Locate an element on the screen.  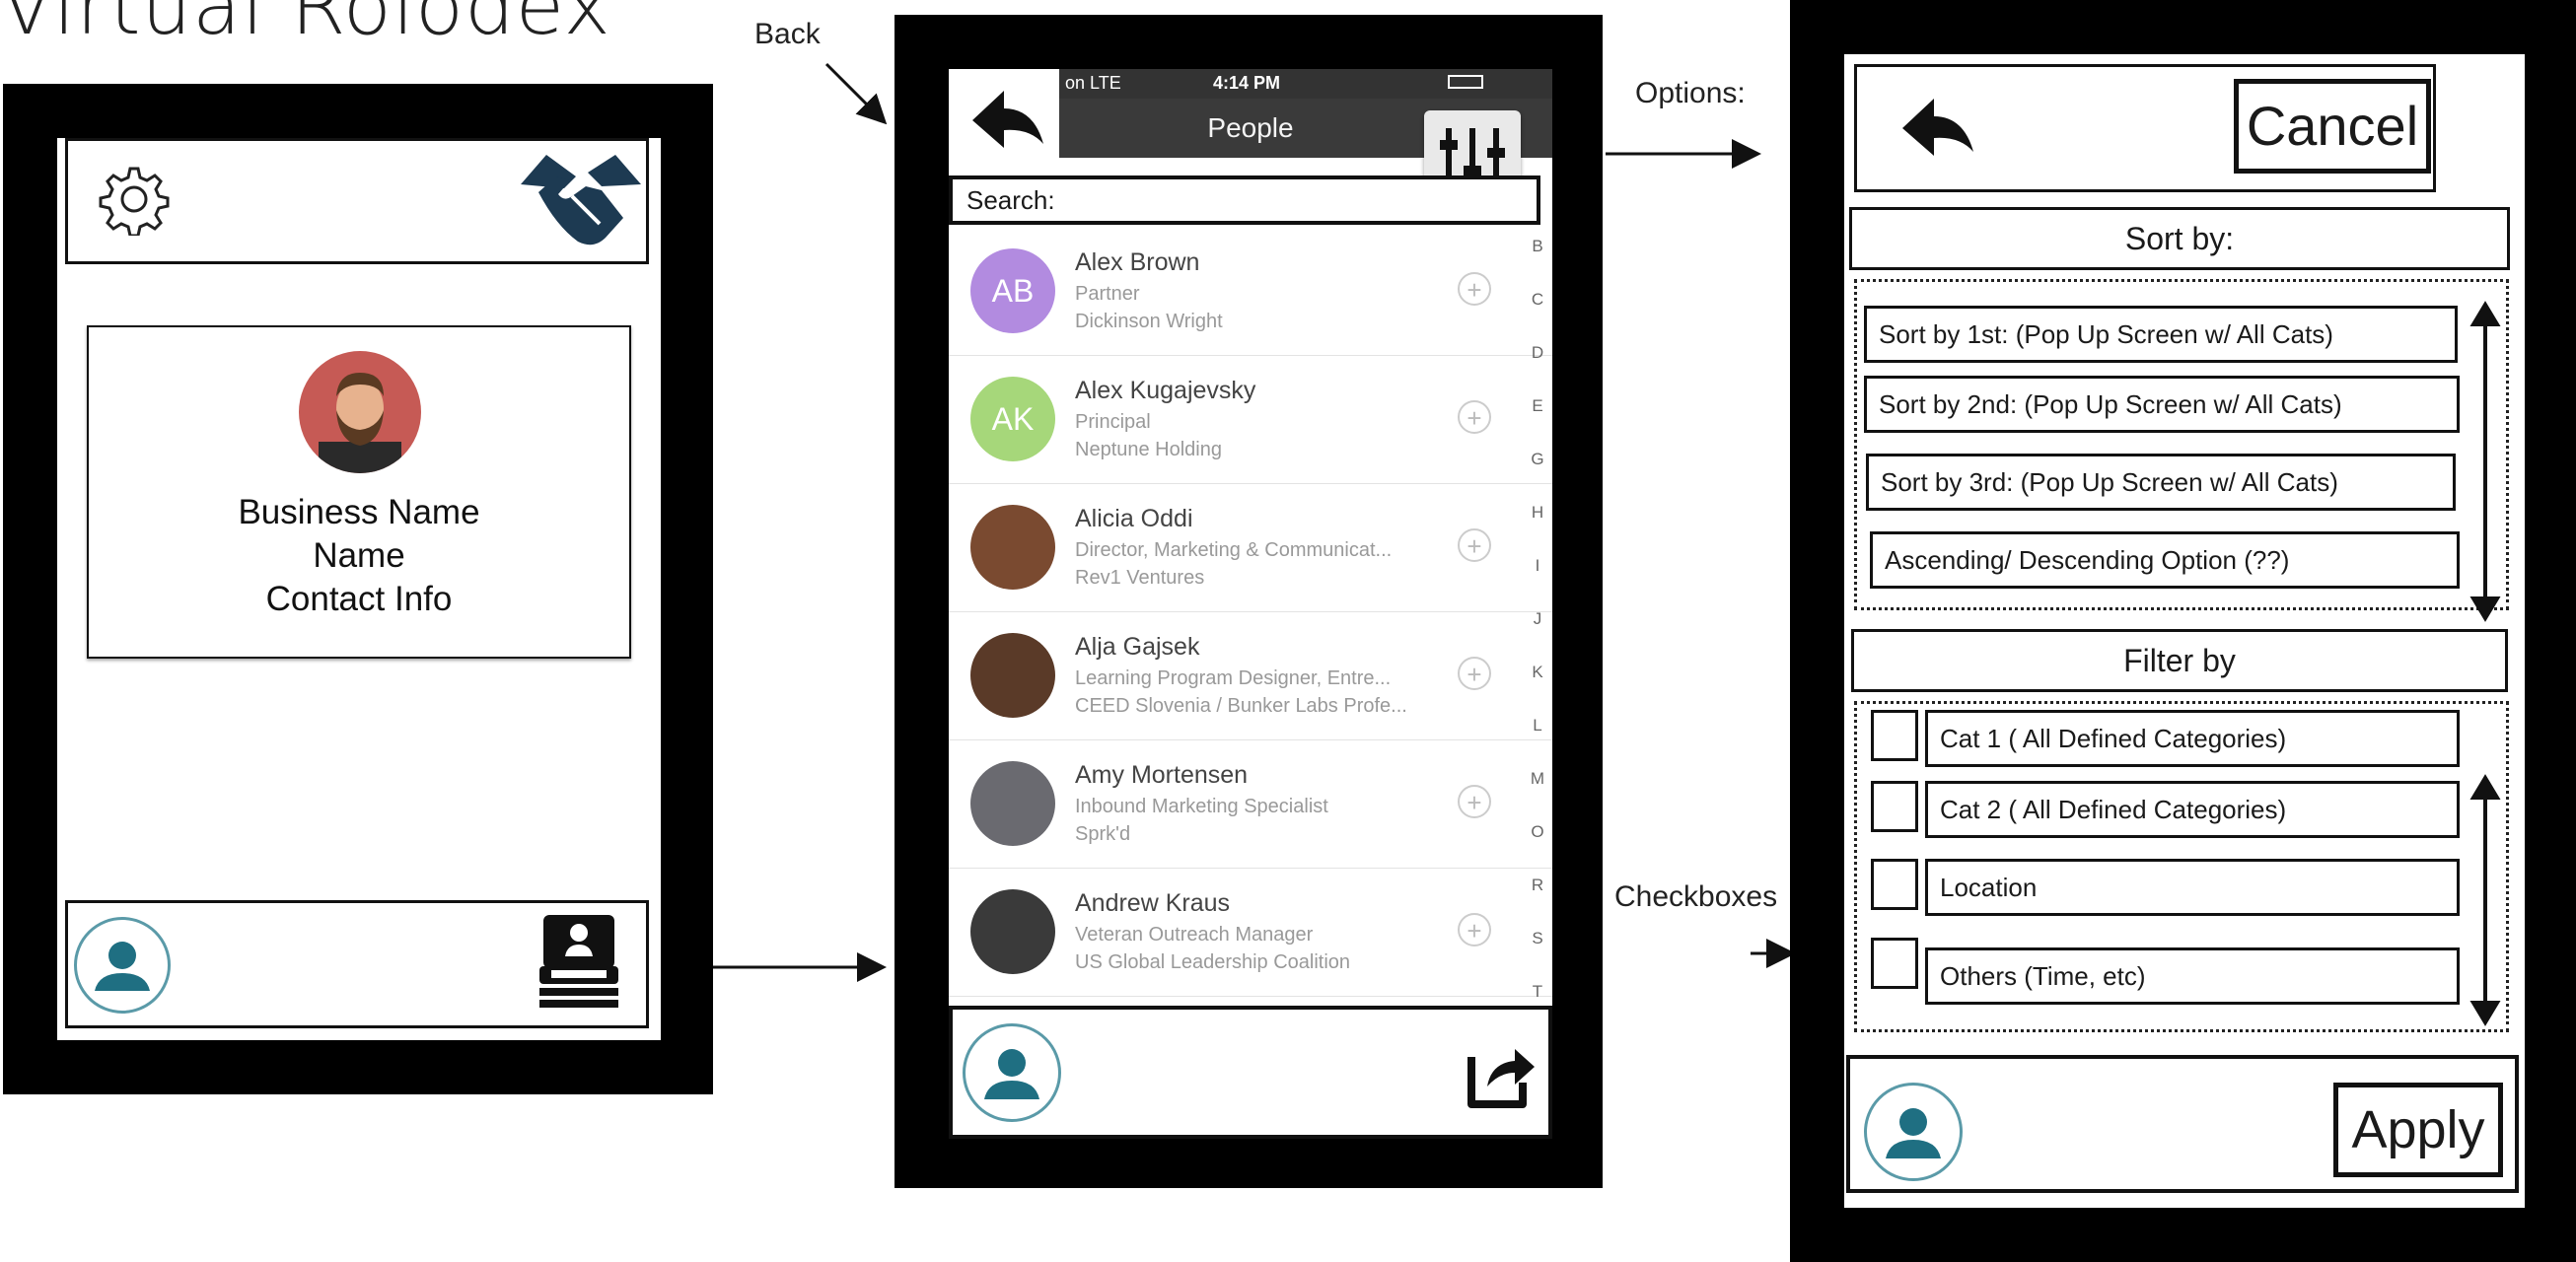
card-contact-info: Contact Info is located at coordinates (359, 599).